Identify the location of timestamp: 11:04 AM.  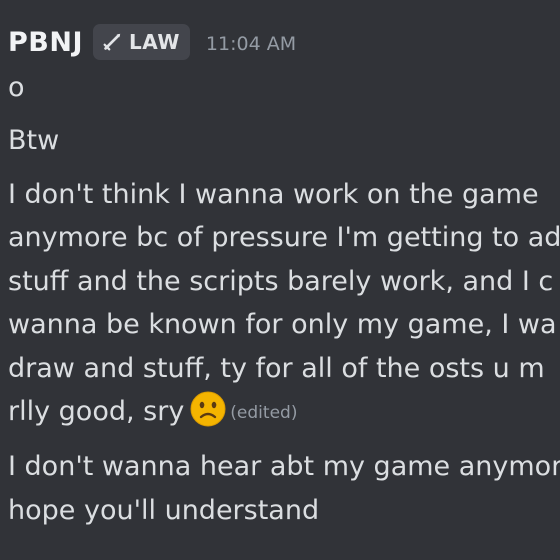
(251, 44).